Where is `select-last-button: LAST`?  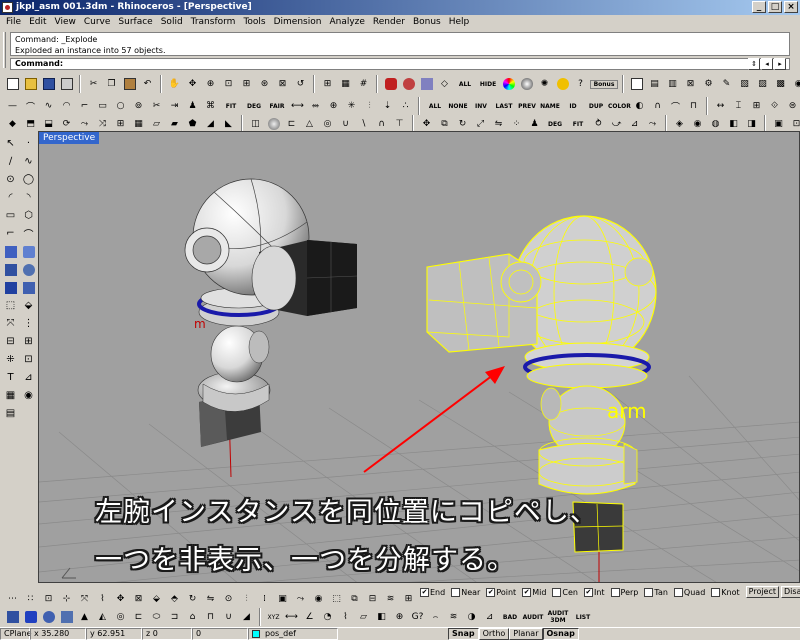
select-last-button: LAST is located at coordinates (504, 106).